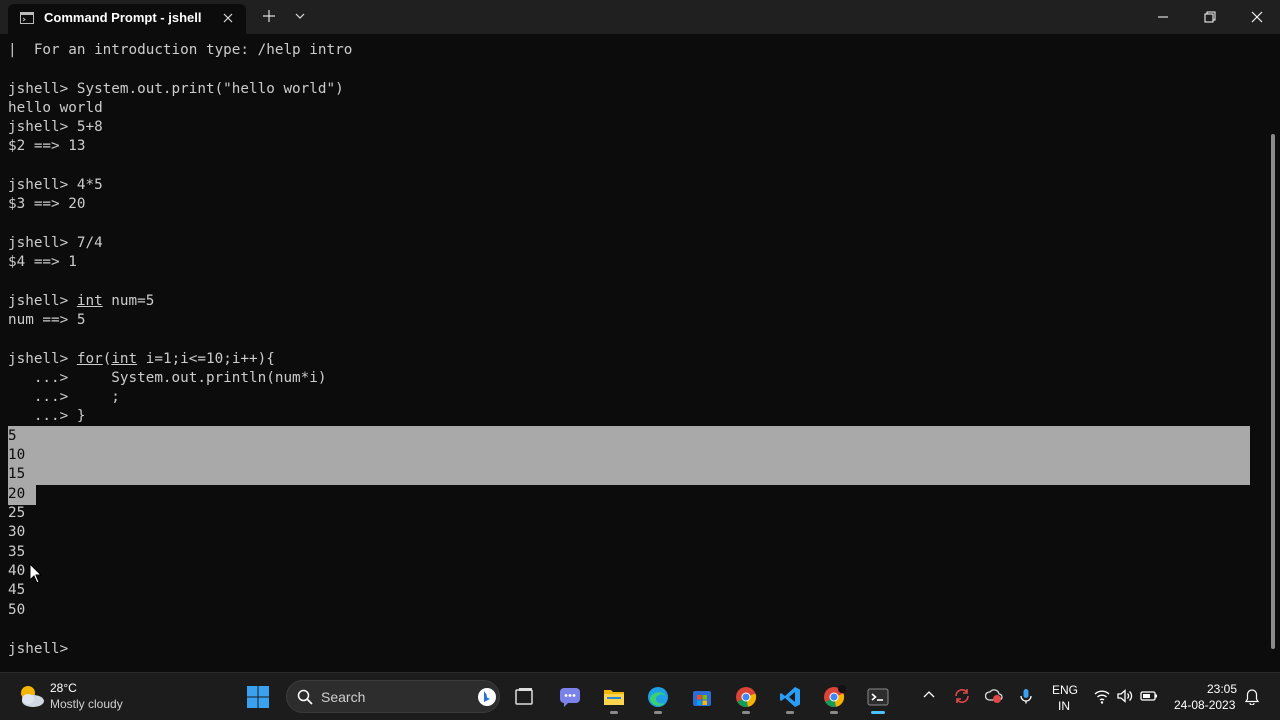  What do you see at coordinates (167, 378) in the screenshot?
I see `terminal-line: ...> System.out.println(num*i)` at bounding box center [167, 378].